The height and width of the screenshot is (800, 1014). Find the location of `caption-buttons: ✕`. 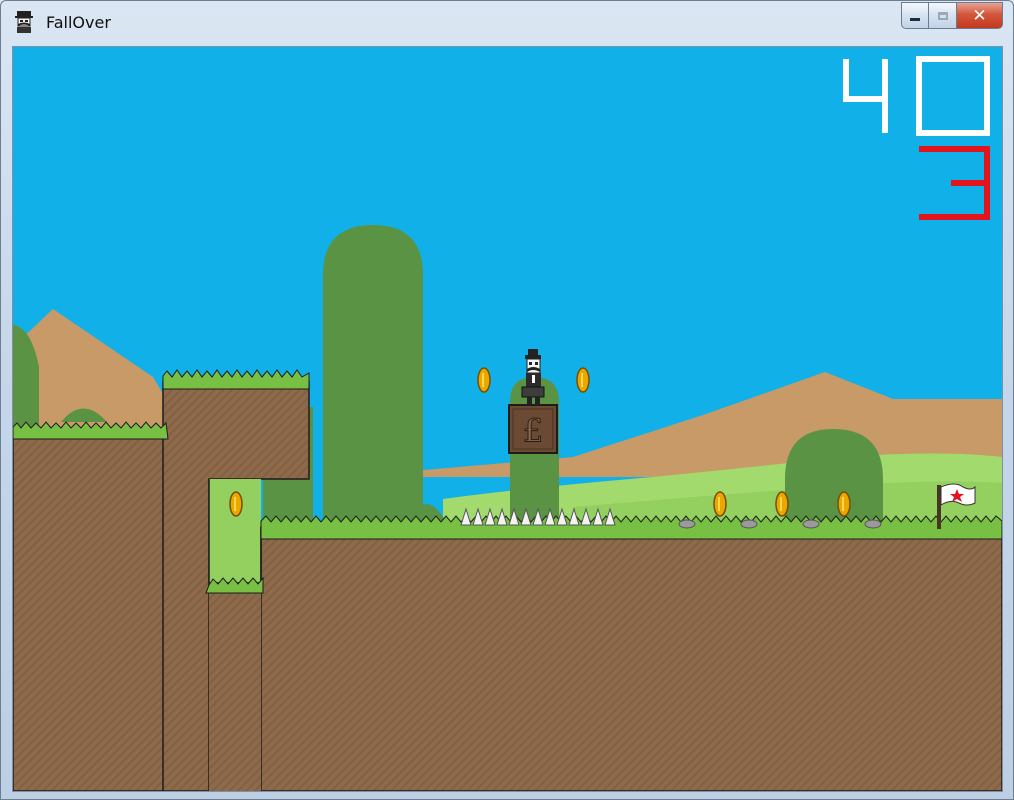

caption-buttons: ✕ is located at coordinates (952, 15).